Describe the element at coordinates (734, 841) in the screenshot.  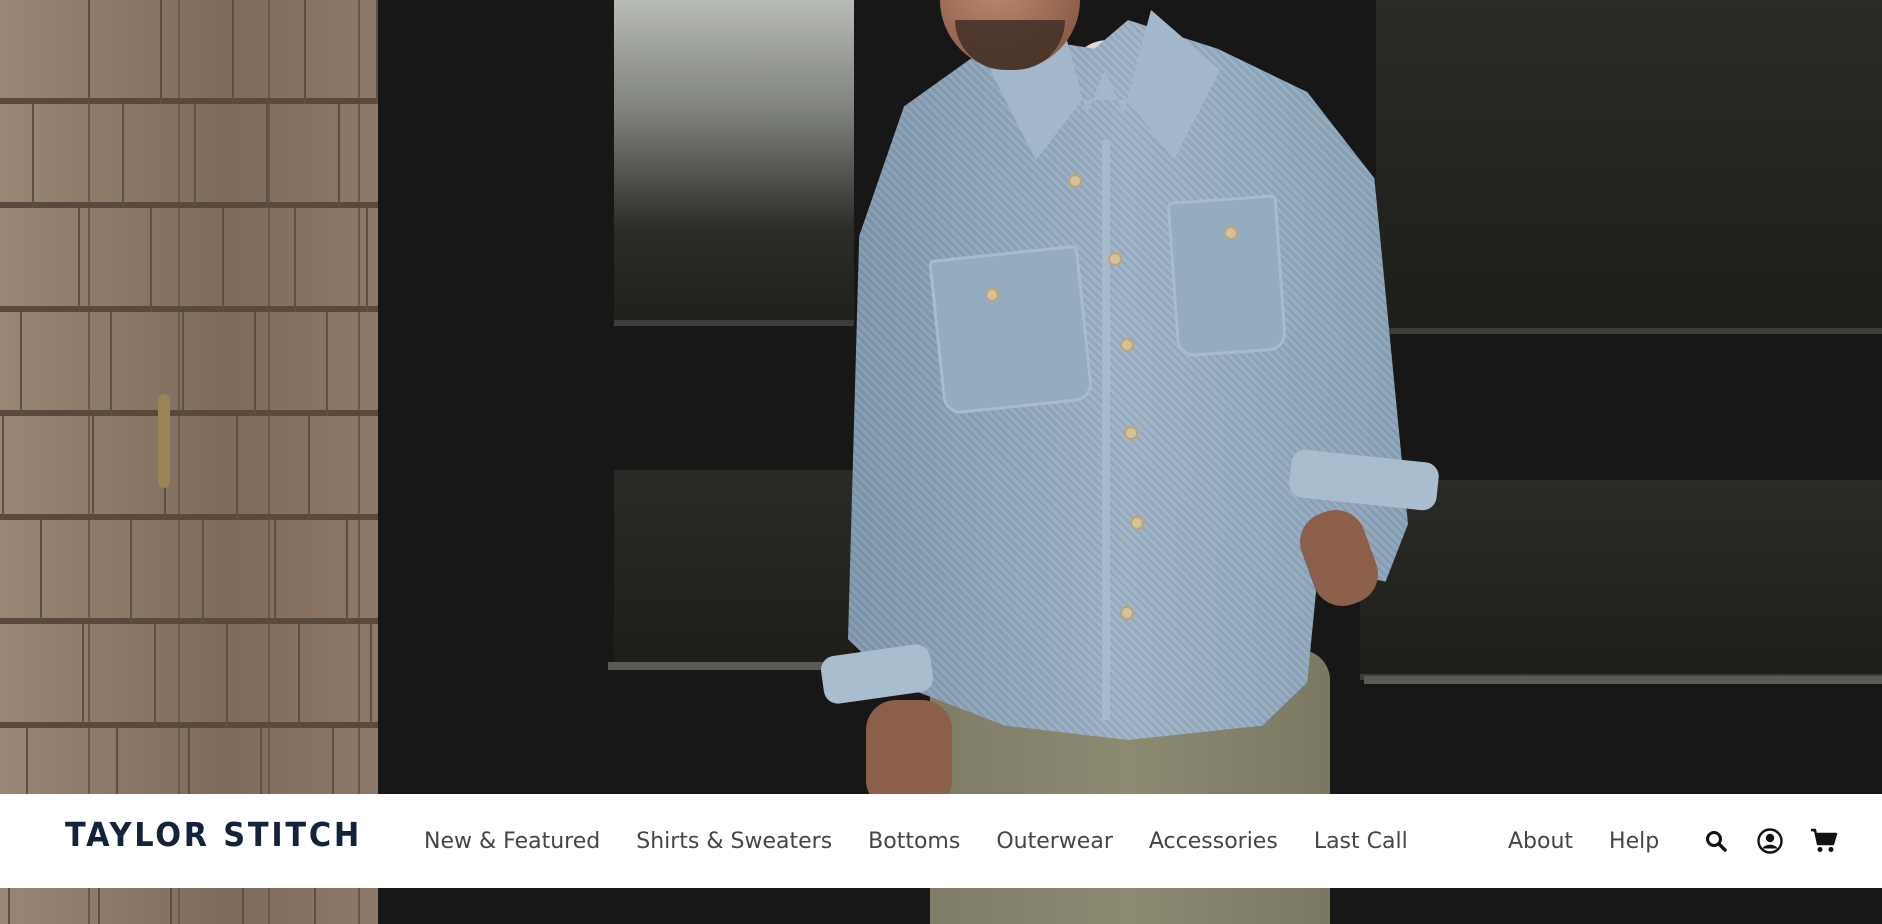
I see `nav-item-shirts-sweaters: Shirts & Sweaters` at that location.